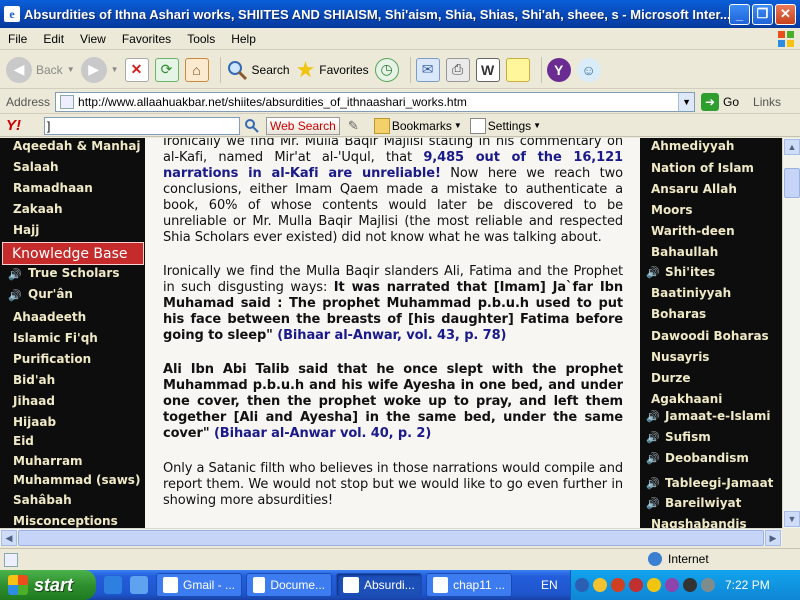 This screenshot has width=800, height=600. I want to click on settings-button: Settings ▼, so click(505, 125).